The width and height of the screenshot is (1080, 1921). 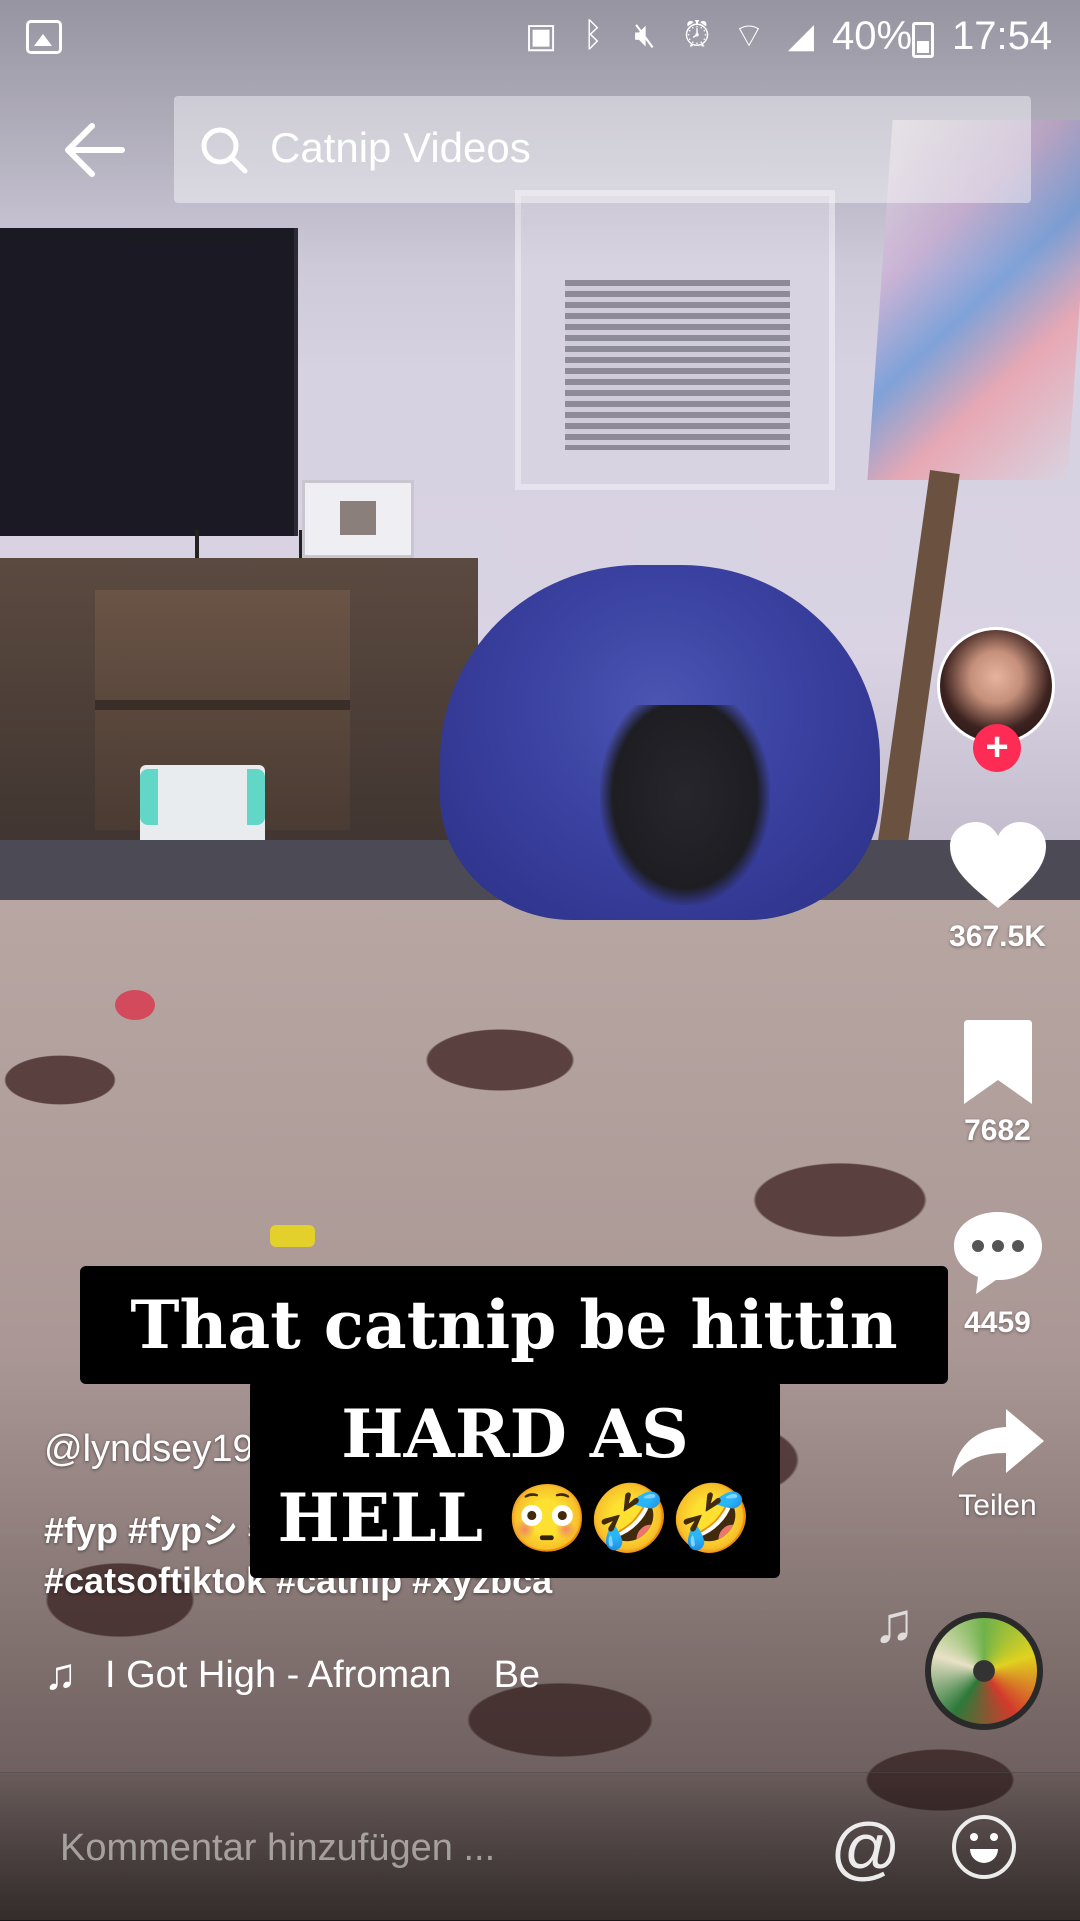 I want to click on share-label: Teilen, so click(x=997, y=1505).